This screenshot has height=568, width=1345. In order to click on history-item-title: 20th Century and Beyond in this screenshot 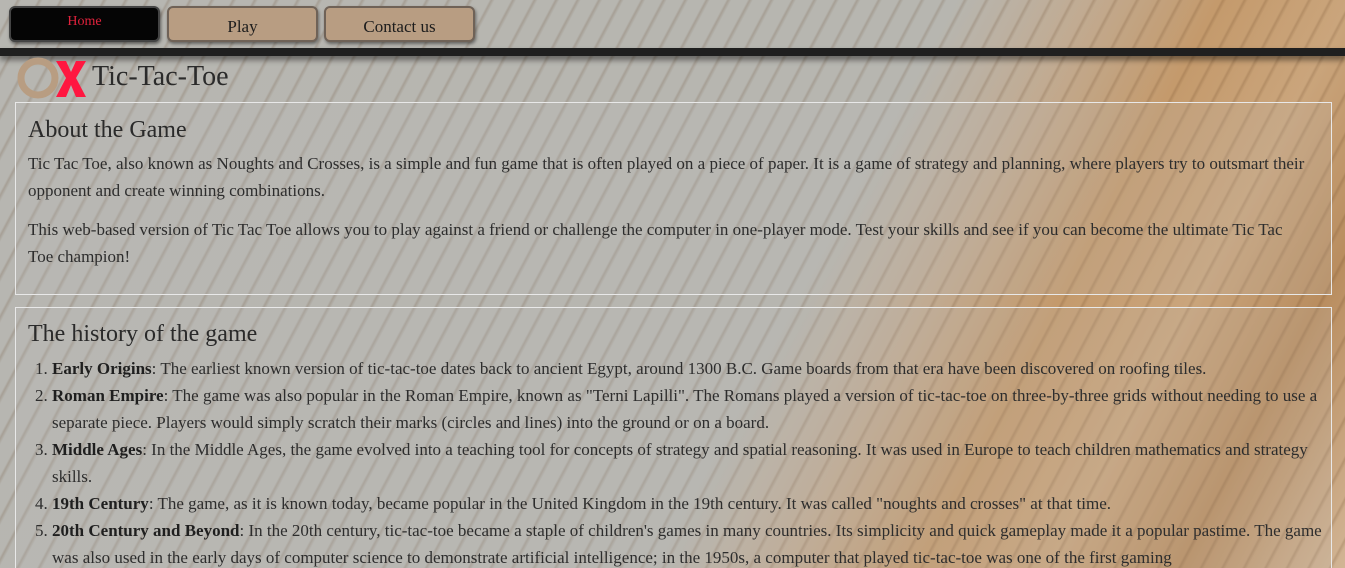, I will do `click(146, 530)`.